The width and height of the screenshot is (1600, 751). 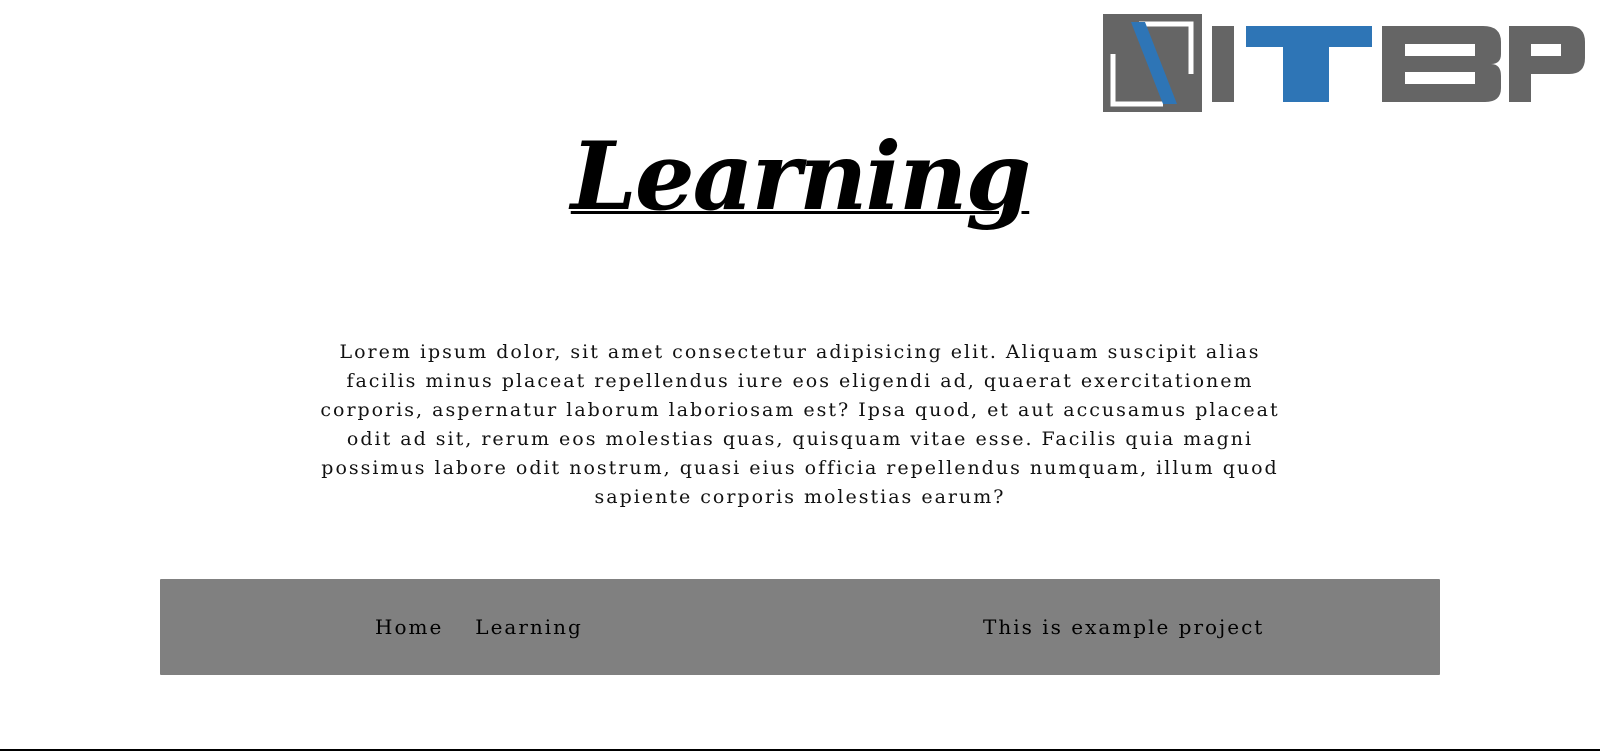 I want to click on title-container: Learning, so click(x=800, y=177).